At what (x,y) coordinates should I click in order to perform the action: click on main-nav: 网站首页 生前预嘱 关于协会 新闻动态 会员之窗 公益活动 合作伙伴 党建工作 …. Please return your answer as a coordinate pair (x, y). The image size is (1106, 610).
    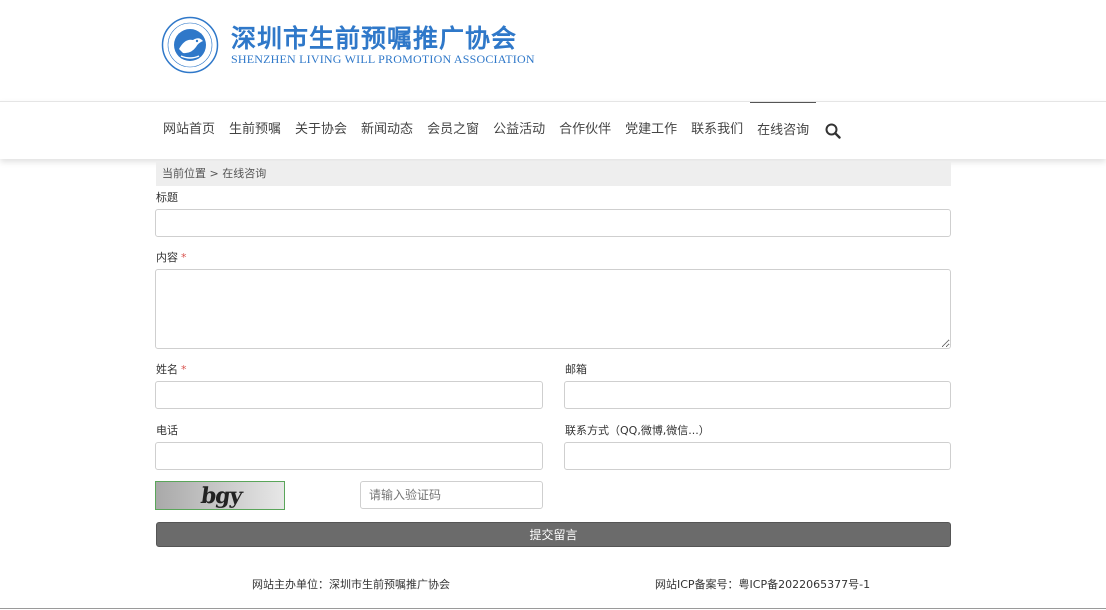
    Looking at the image, I should click on (553, 130).